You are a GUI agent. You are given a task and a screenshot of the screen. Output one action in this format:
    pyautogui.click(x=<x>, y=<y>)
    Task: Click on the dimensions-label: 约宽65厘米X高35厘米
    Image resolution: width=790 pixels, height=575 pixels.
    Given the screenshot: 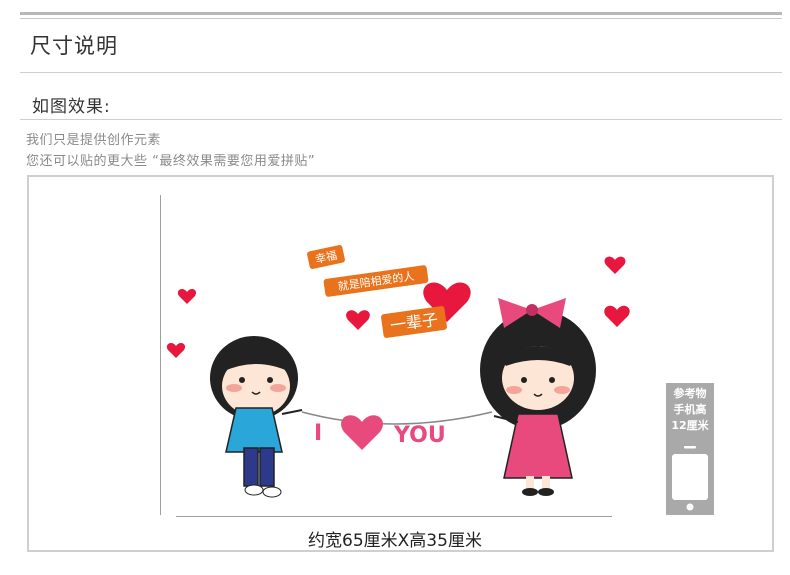 What is the action you would take?
    pyautogui.click(x=395, y=541)
    